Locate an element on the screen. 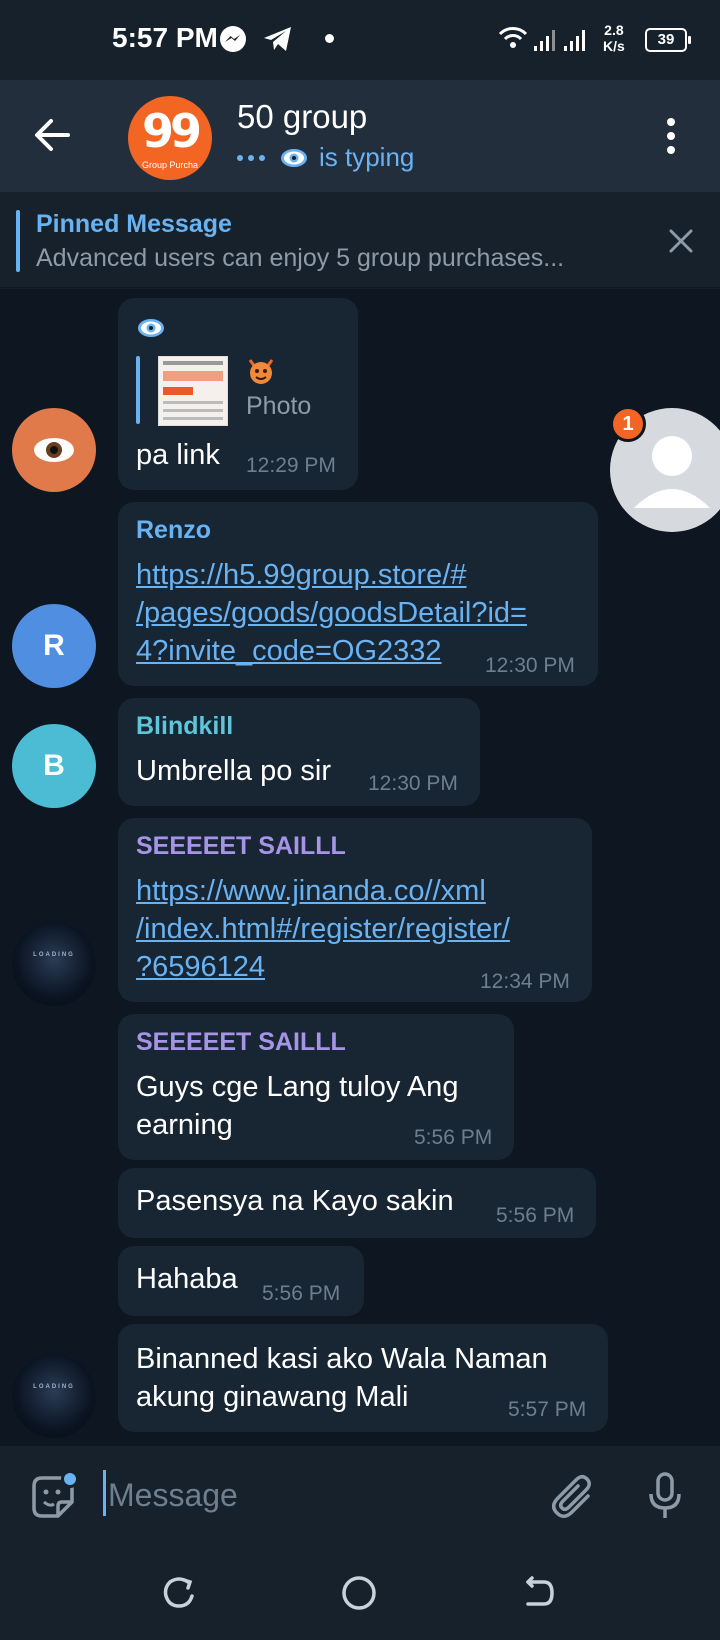 Image resolution: width=720 pixels, height=1640 pixels. reply-label: Photo is located at coordinates (279, 406).